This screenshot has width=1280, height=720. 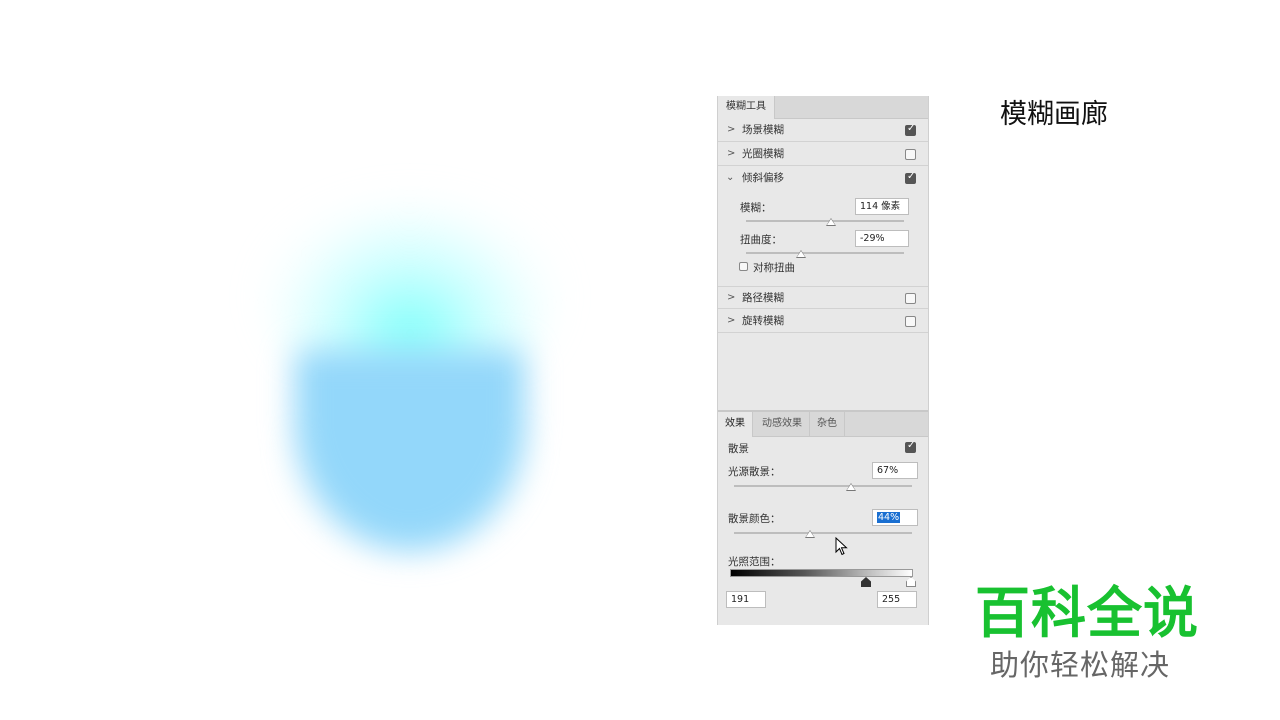 I want to click on effects-tabbar: 效果 动感效果 杂色, so click(x=823, y=424).